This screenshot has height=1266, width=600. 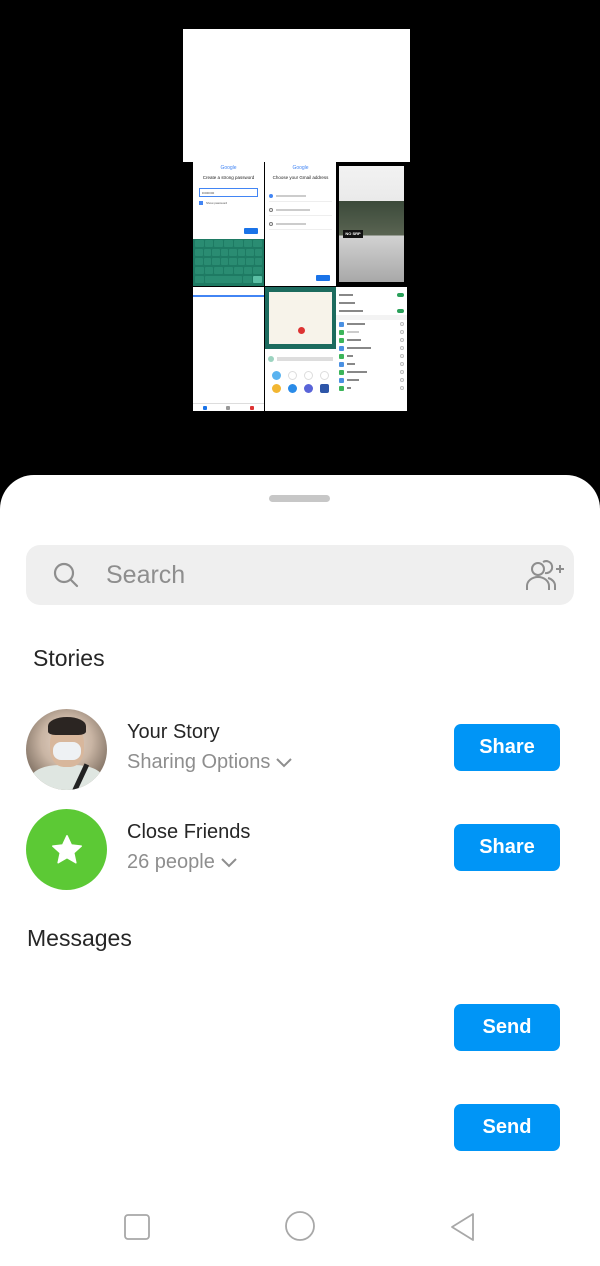 I want to click on preview-blank-image, so click(x=296, y=95).